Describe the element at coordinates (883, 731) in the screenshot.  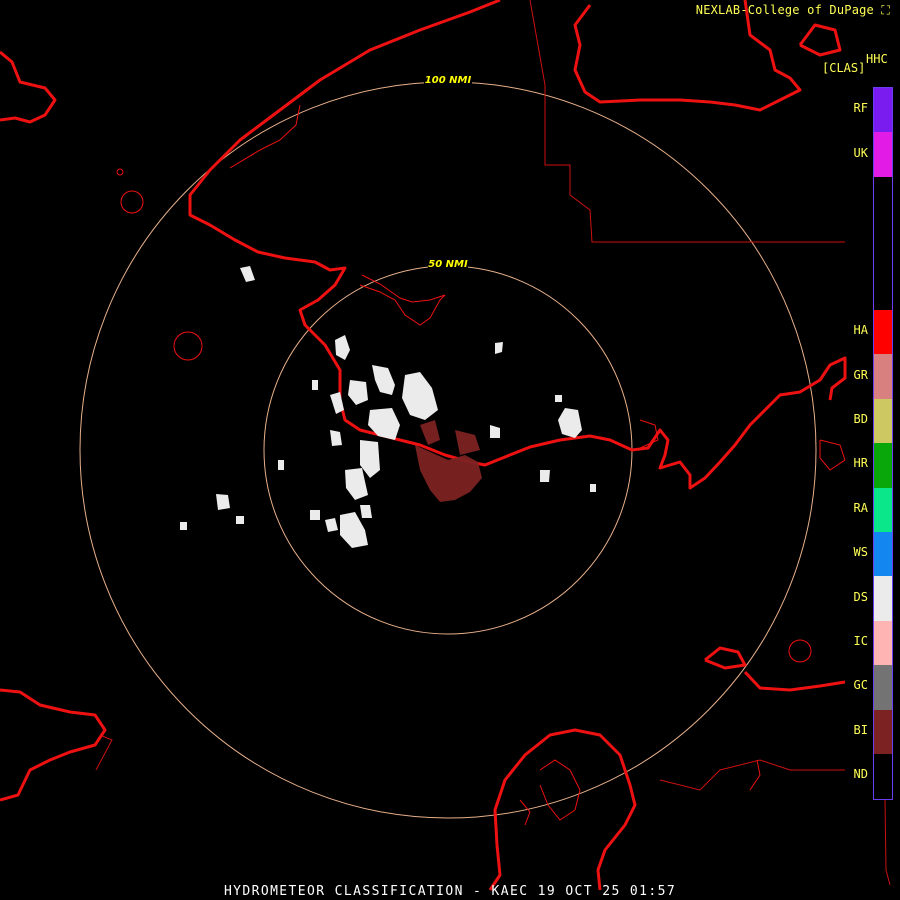
I see `legend-swatch-bi` at that location.